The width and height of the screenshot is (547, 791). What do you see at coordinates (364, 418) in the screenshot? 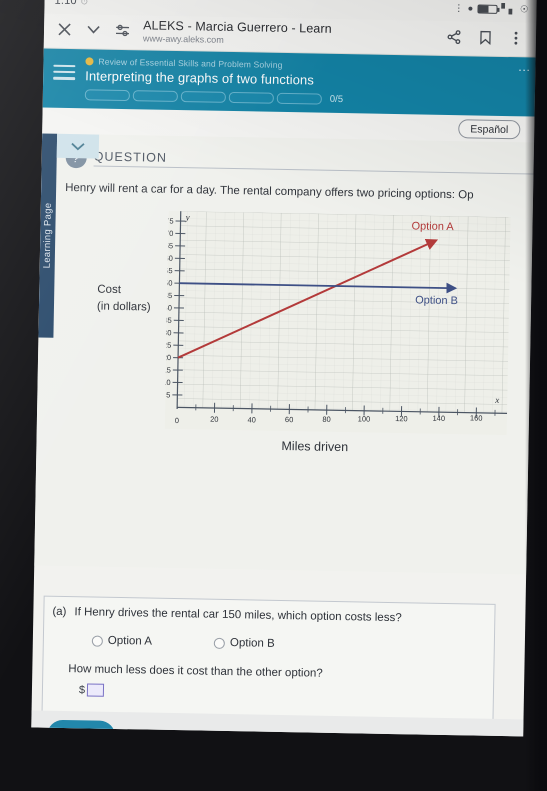
I see `svg-text: 100` at bounding box center [364, 418].